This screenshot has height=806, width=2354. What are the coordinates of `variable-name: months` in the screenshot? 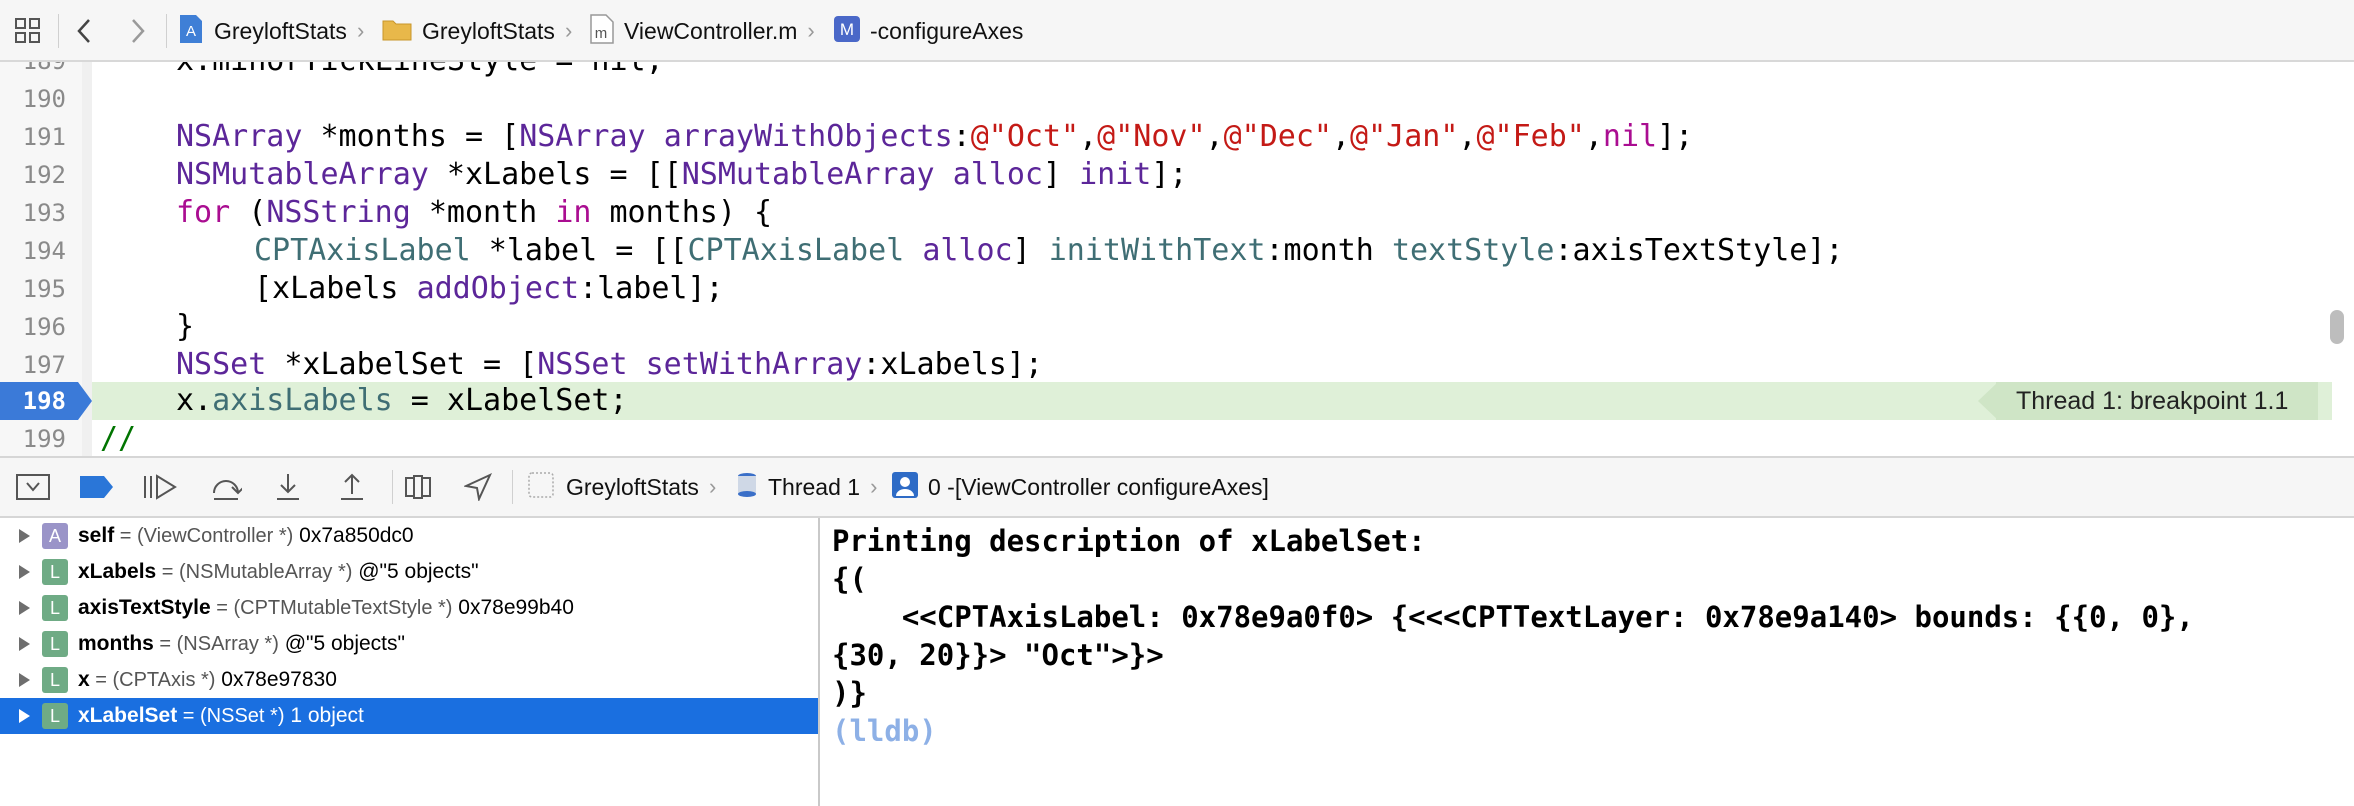 It's located at (116, 643).